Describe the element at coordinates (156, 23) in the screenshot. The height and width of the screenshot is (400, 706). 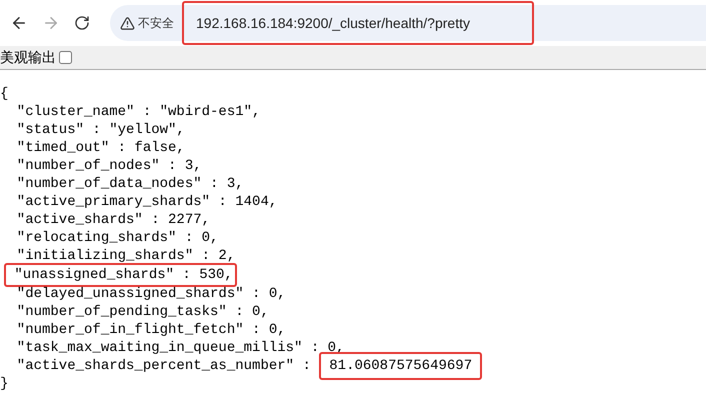
I see `insecure-label: 不安全` at that location.